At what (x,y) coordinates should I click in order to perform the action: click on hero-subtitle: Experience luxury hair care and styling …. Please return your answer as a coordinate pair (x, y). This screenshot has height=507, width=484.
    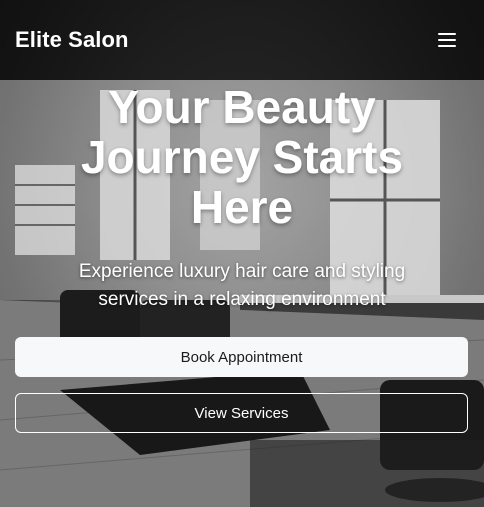
    Looking at the image, I should click on (242, 285).